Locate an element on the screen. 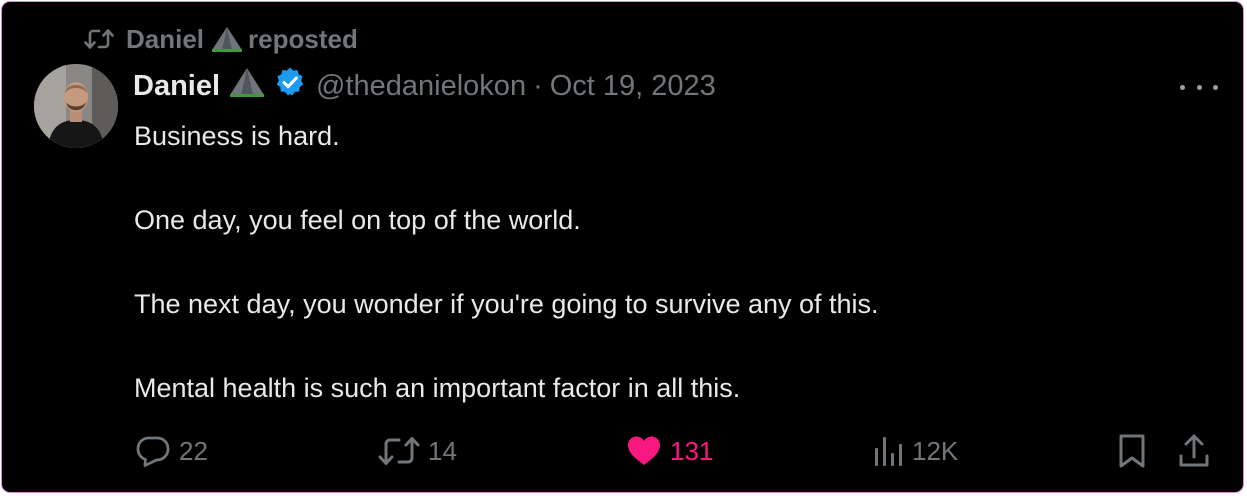 This screenshot has height=496, width=1247. repost-user-link: Daniel is located at coordinates (165, 39).